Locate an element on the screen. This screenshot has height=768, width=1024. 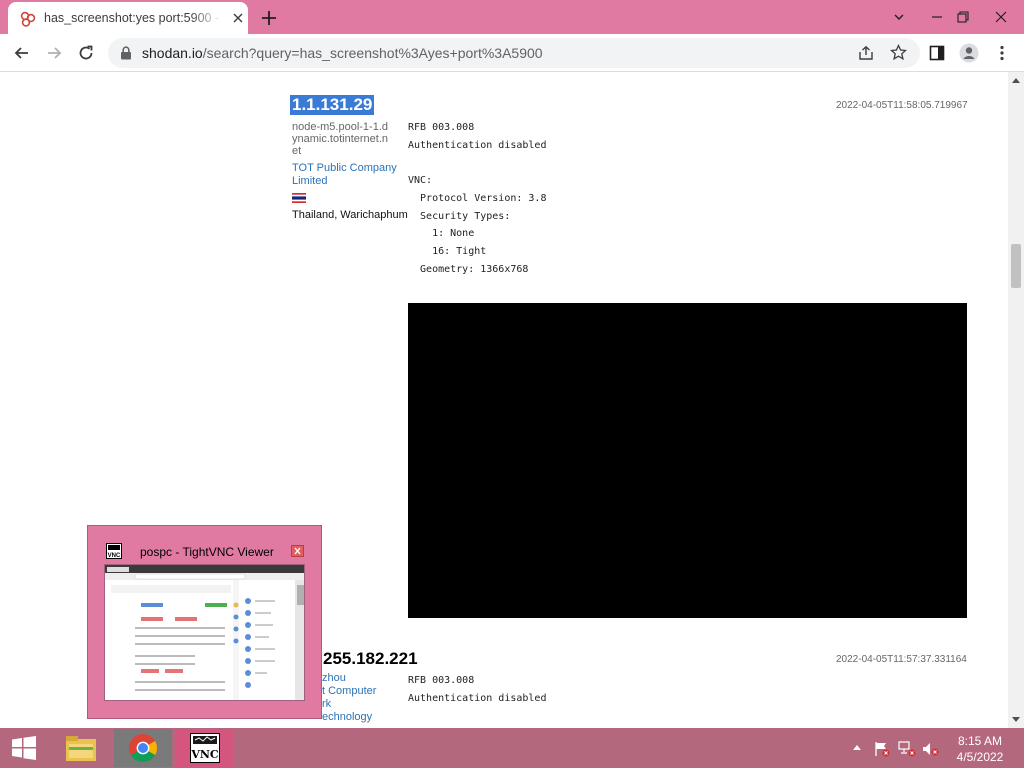
shodan-favicon-icon is located at coordinates (28, 19).